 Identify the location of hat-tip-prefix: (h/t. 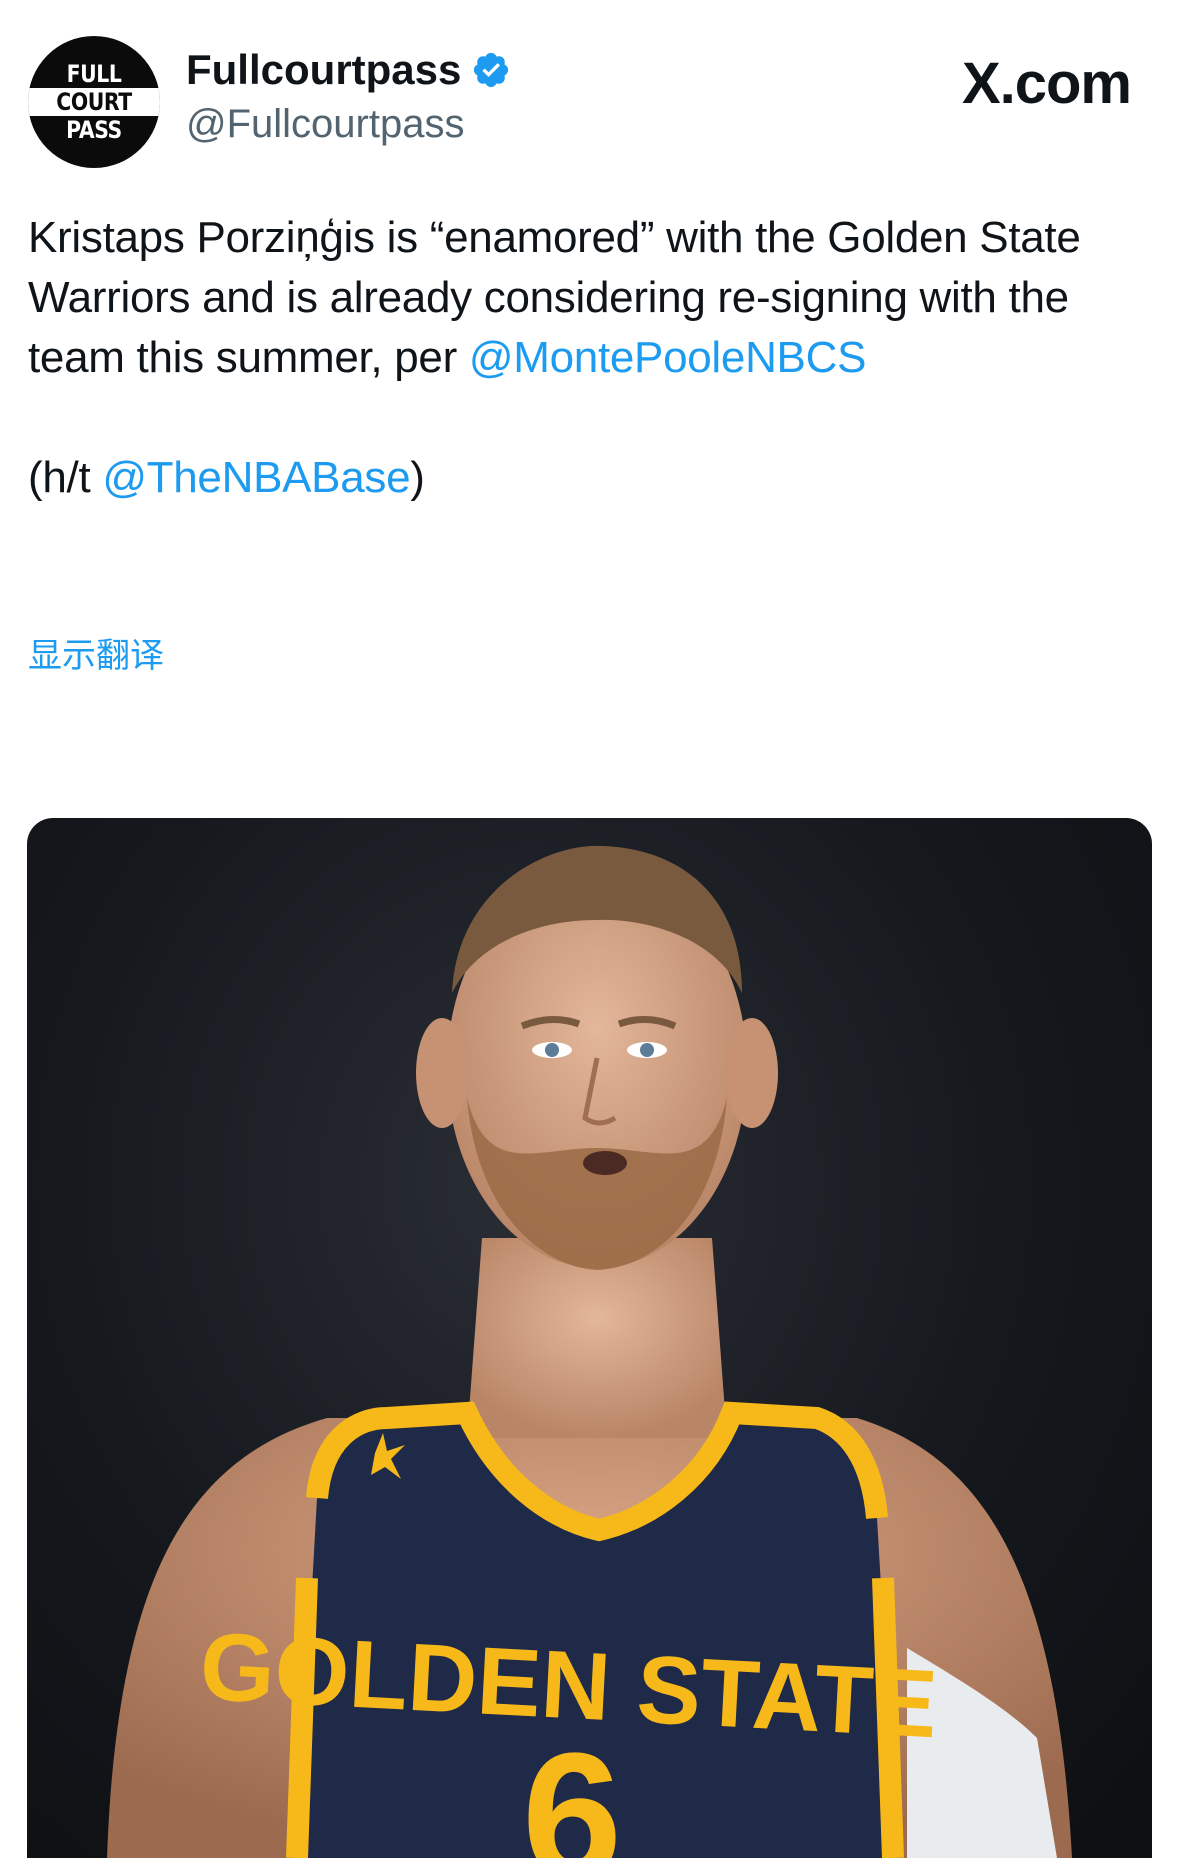
(65, 477).